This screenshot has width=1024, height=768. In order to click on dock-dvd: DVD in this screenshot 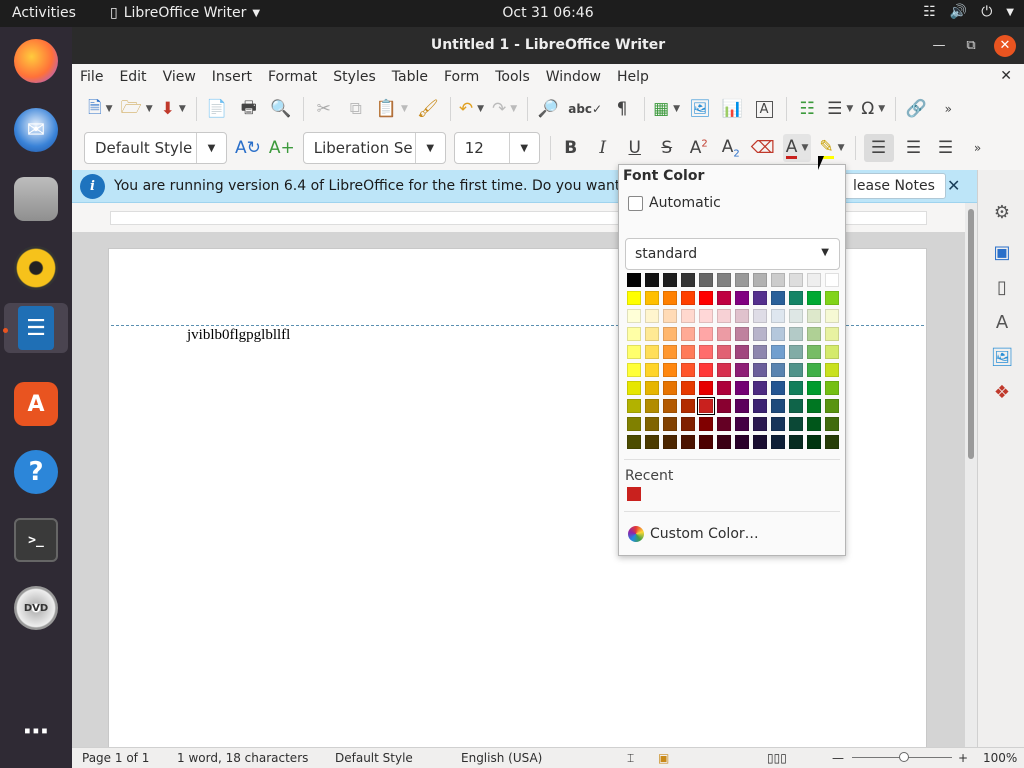, I will do `click(36, 608)`.